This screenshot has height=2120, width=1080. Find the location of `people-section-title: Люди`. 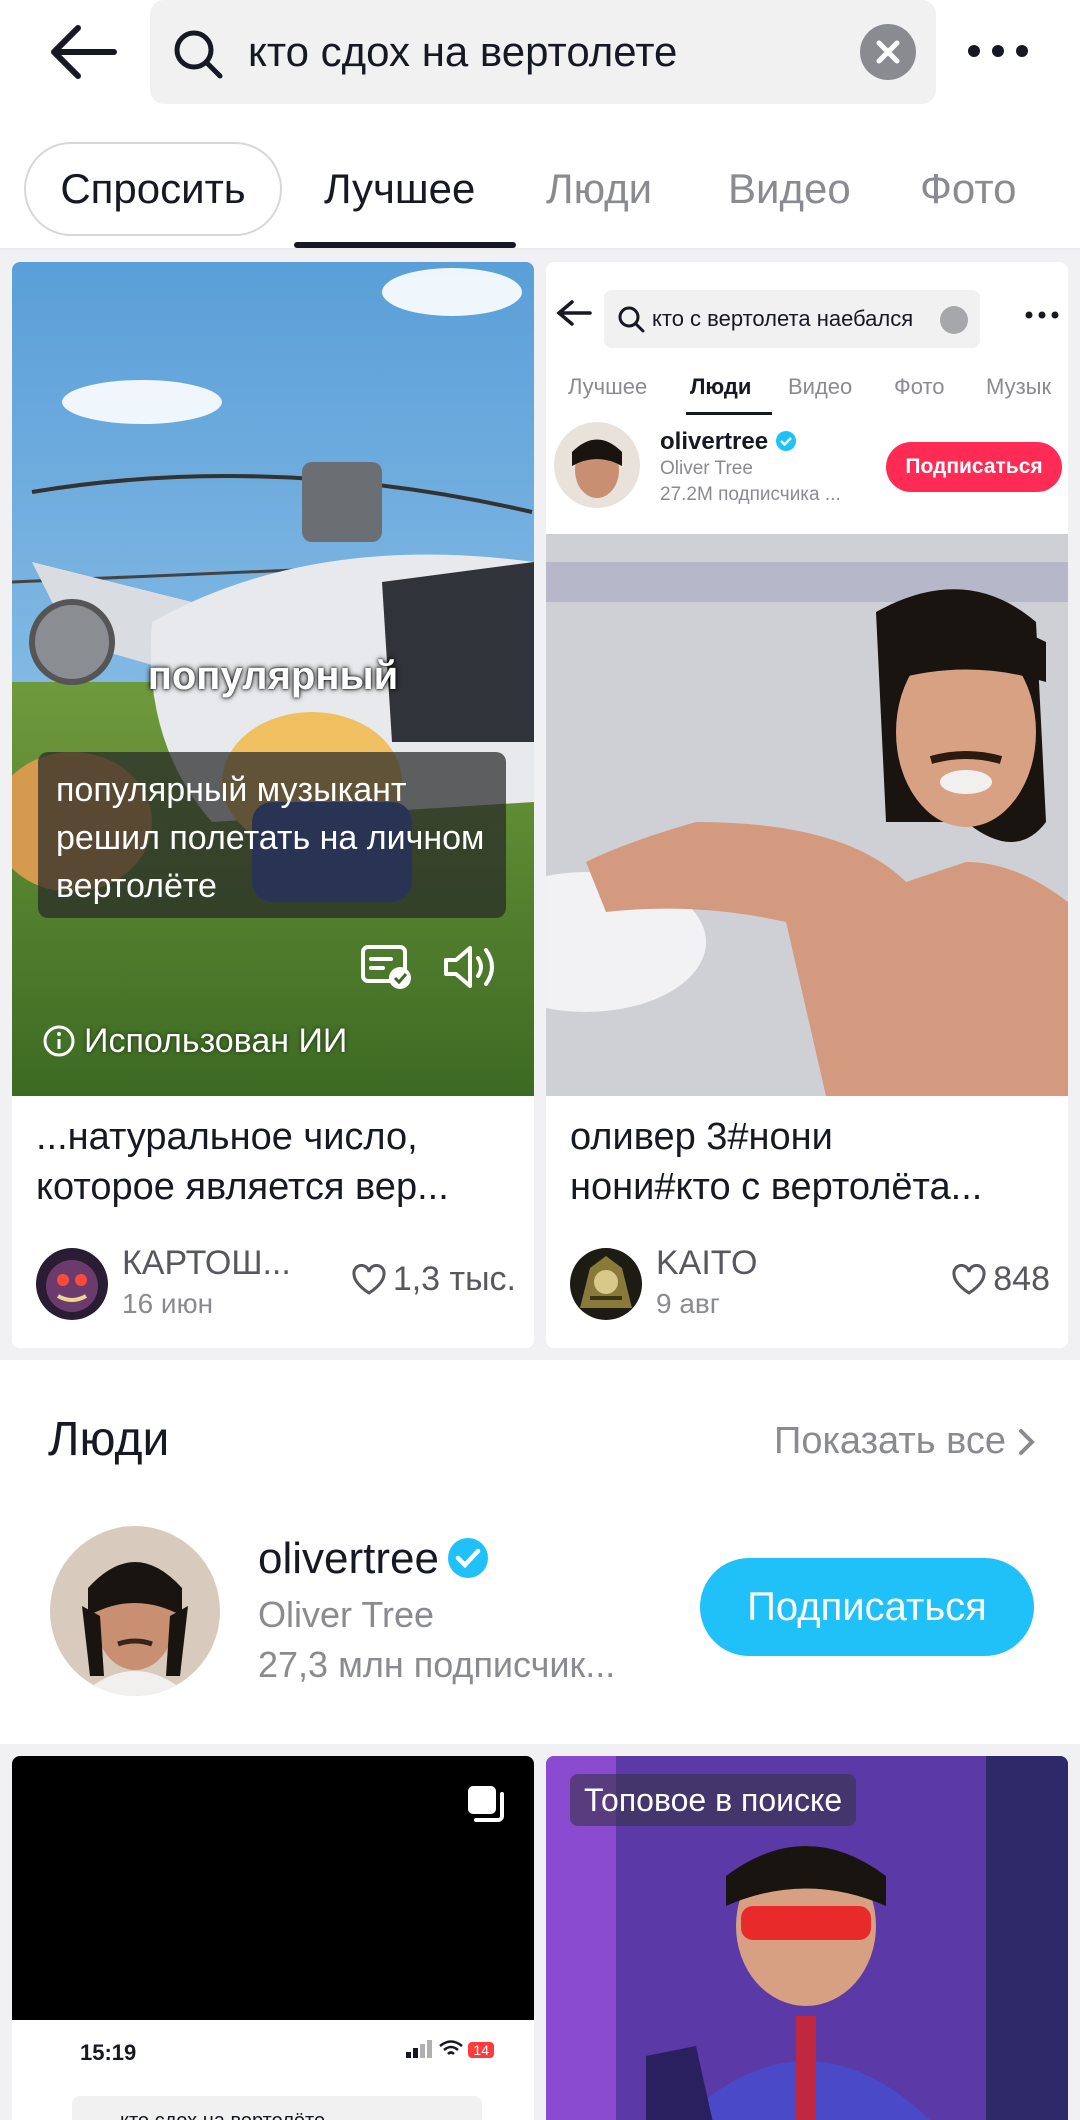

people-section-title: Люди is located at coordinates (109, 1439).